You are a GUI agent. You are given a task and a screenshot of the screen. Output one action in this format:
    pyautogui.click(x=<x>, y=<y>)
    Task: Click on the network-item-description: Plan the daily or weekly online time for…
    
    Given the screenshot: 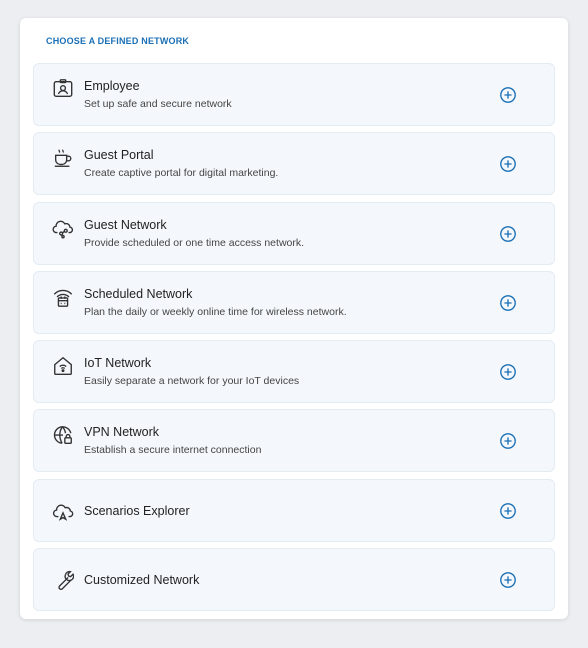 What is the action you would take?
    pyautogui.click(x=215, y=311)
    